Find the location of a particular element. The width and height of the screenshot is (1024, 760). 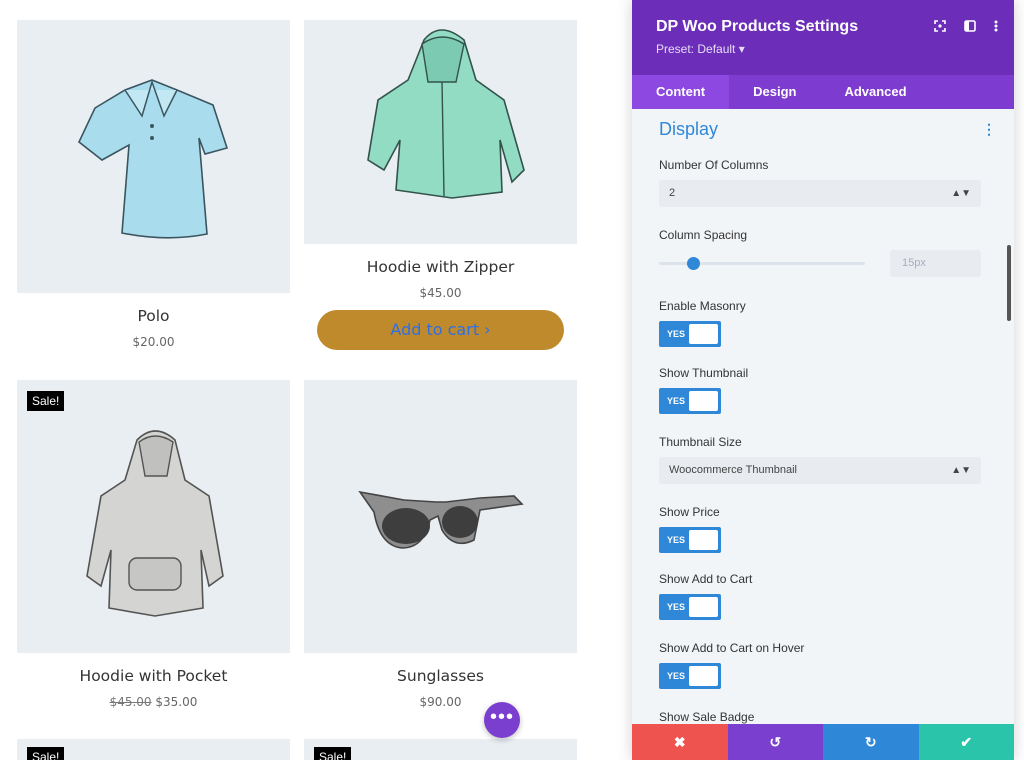

add-to-cart-button: Add to cart › is located at coordinates (440, 330).